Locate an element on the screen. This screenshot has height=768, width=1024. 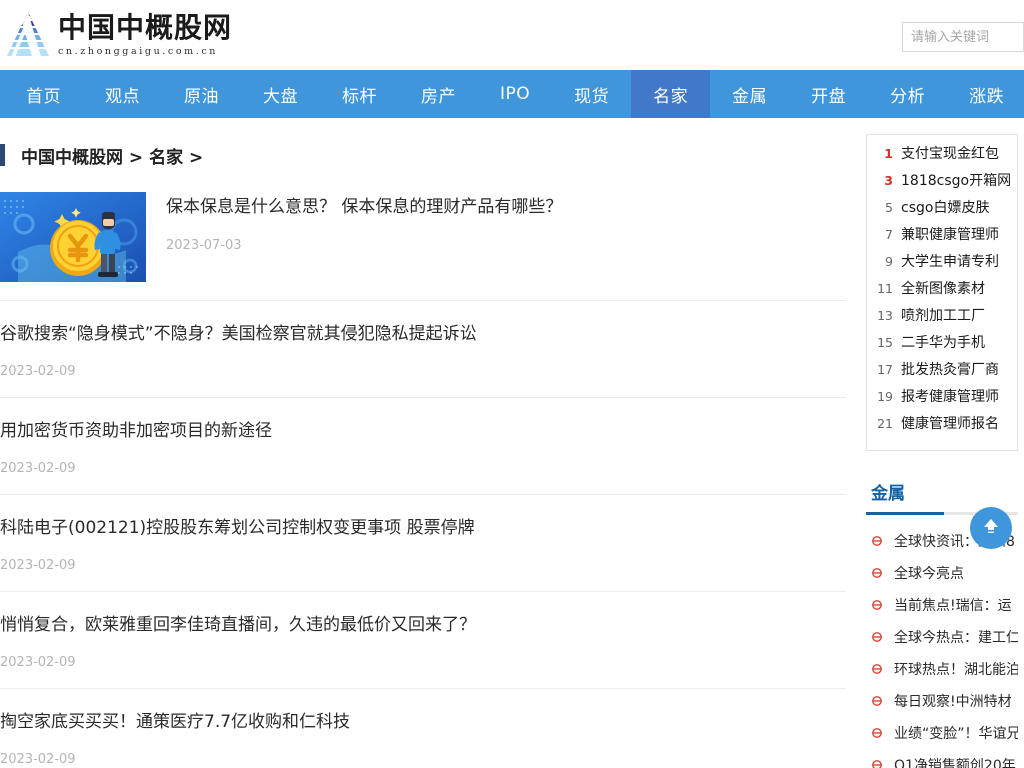
metal-item-label: 环球热点！湖北能泊 is located at coordinates (956, 669).